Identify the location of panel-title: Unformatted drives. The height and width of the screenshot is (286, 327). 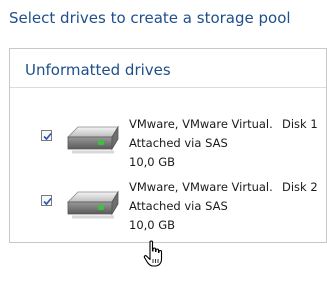
(98, 70).